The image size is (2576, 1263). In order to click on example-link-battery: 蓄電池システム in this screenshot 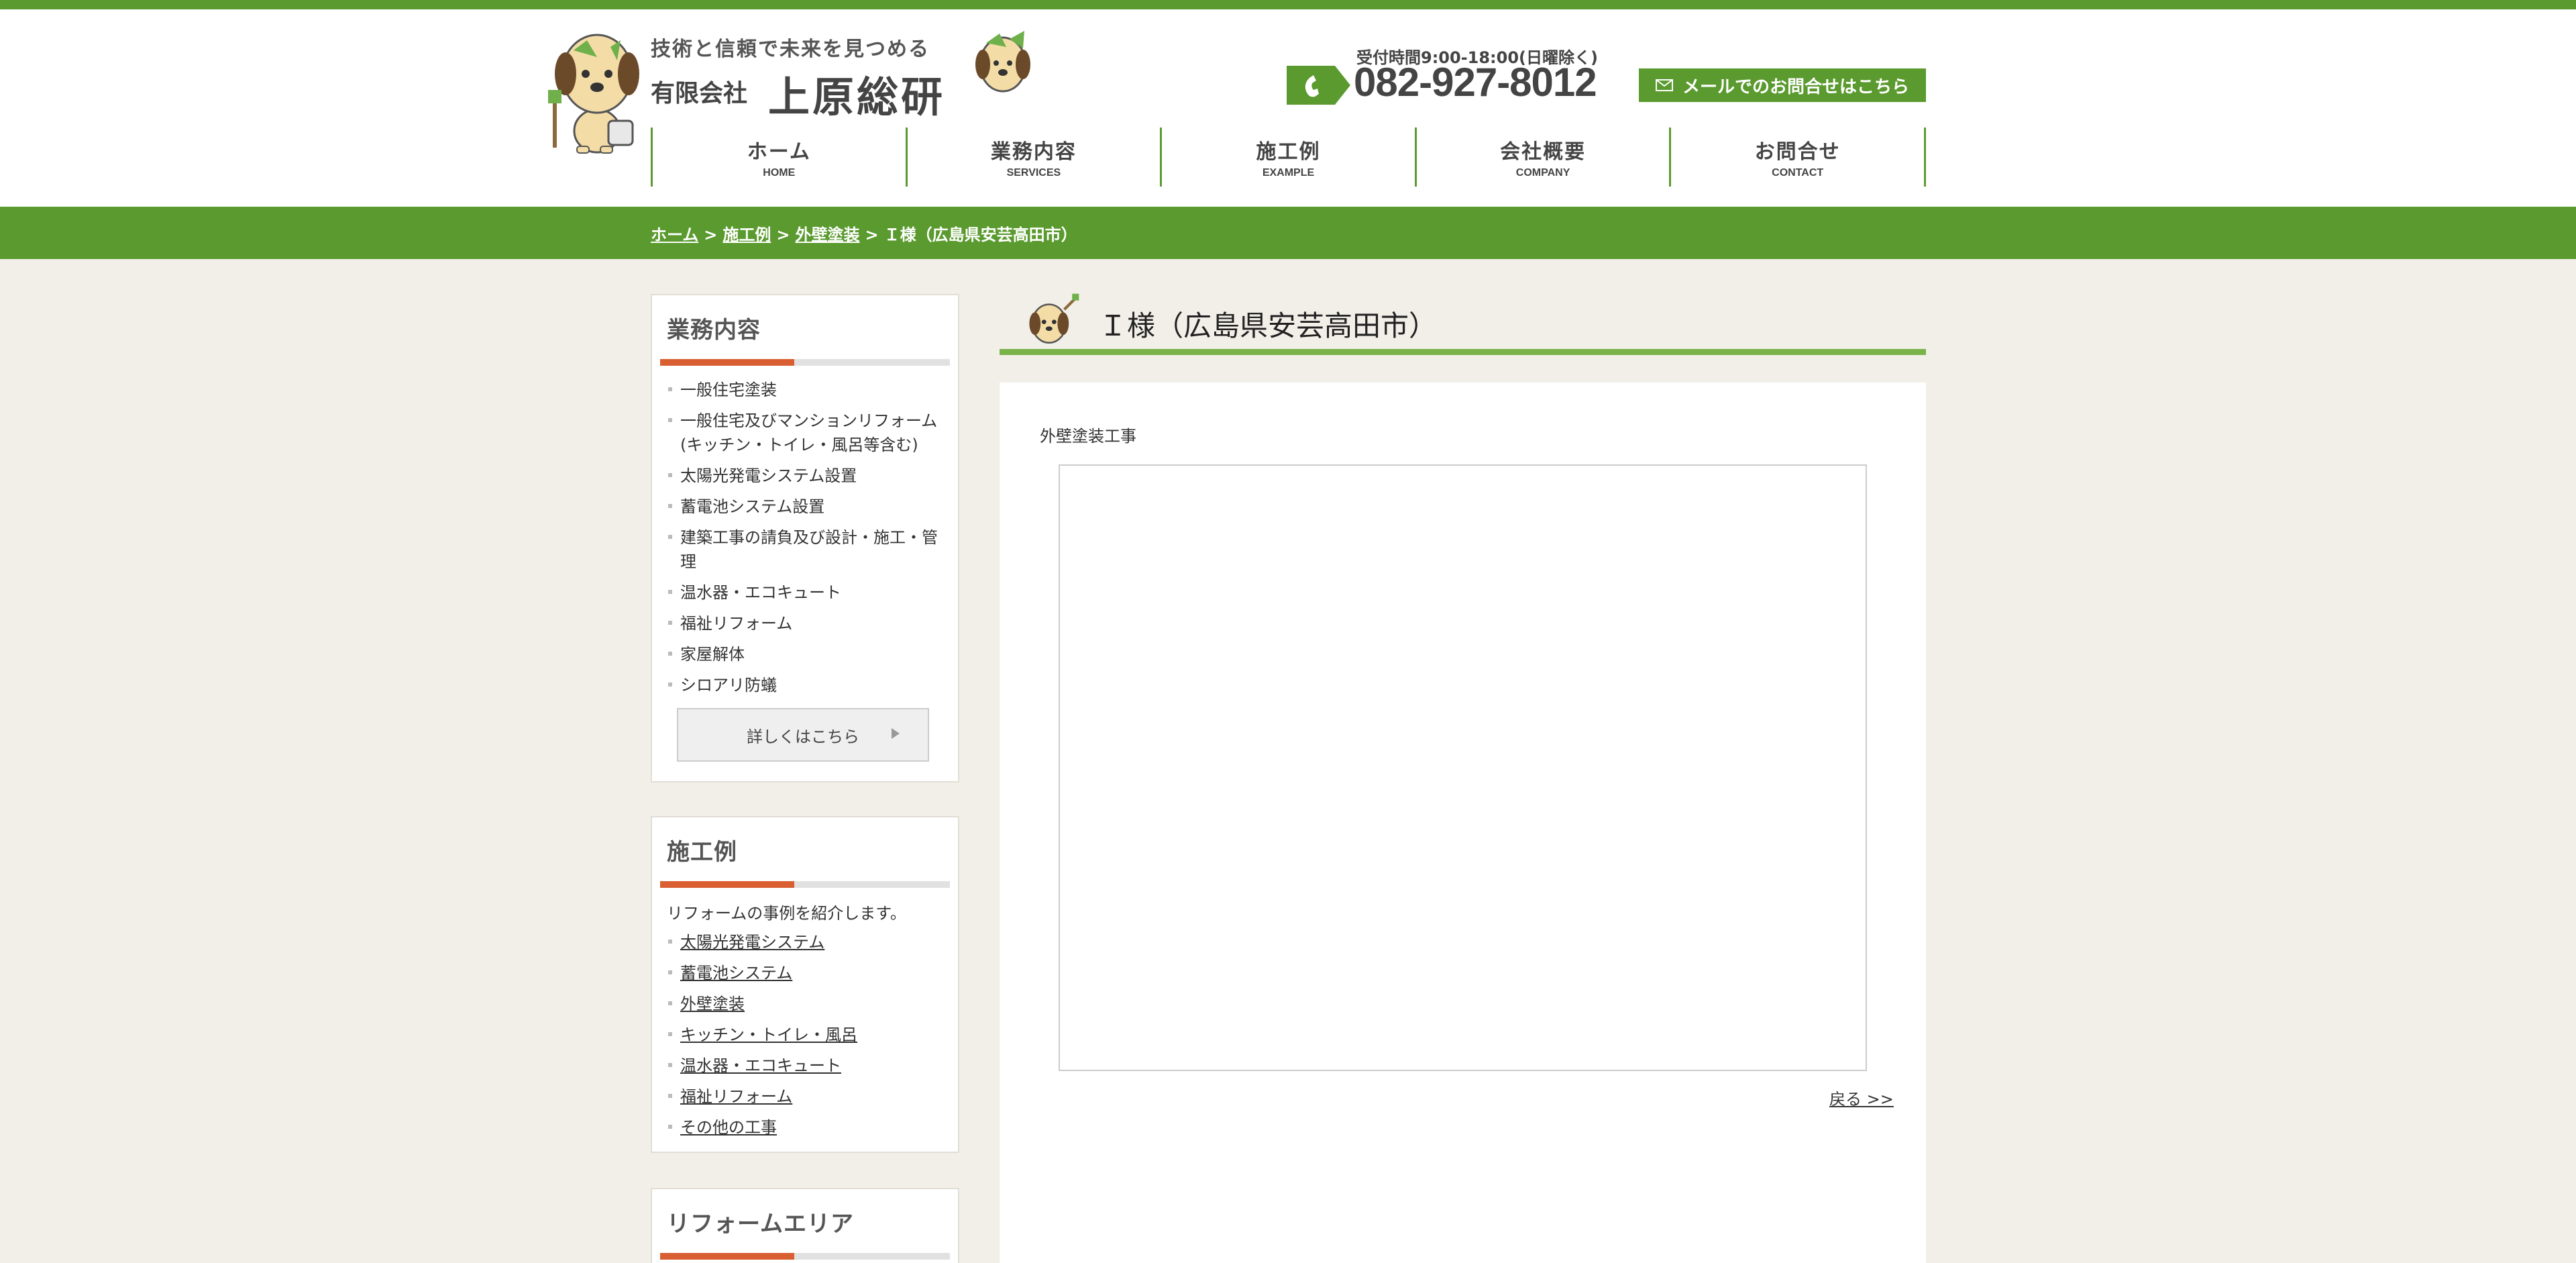, I will do `click(736, 973)`.